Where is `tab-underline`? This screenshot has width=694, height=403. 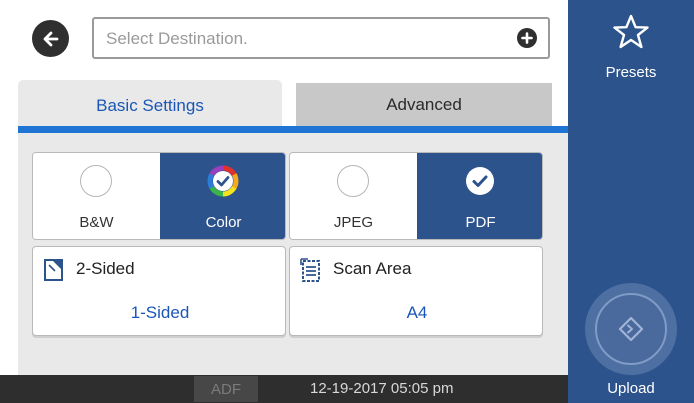
tab-underline is located at coordinates (293, 129).